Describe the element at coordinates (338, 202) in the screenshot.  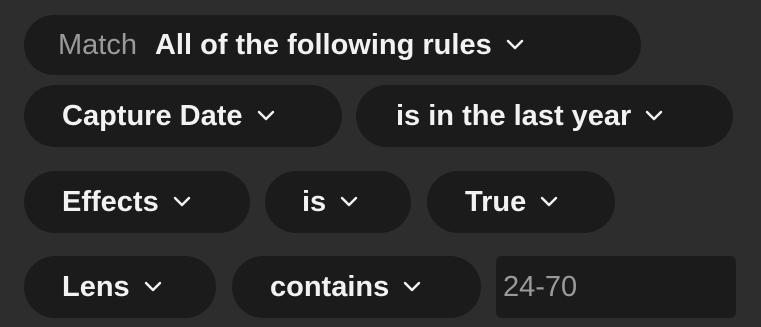
I see `rule-2-operator-dropdown: is` at that location.